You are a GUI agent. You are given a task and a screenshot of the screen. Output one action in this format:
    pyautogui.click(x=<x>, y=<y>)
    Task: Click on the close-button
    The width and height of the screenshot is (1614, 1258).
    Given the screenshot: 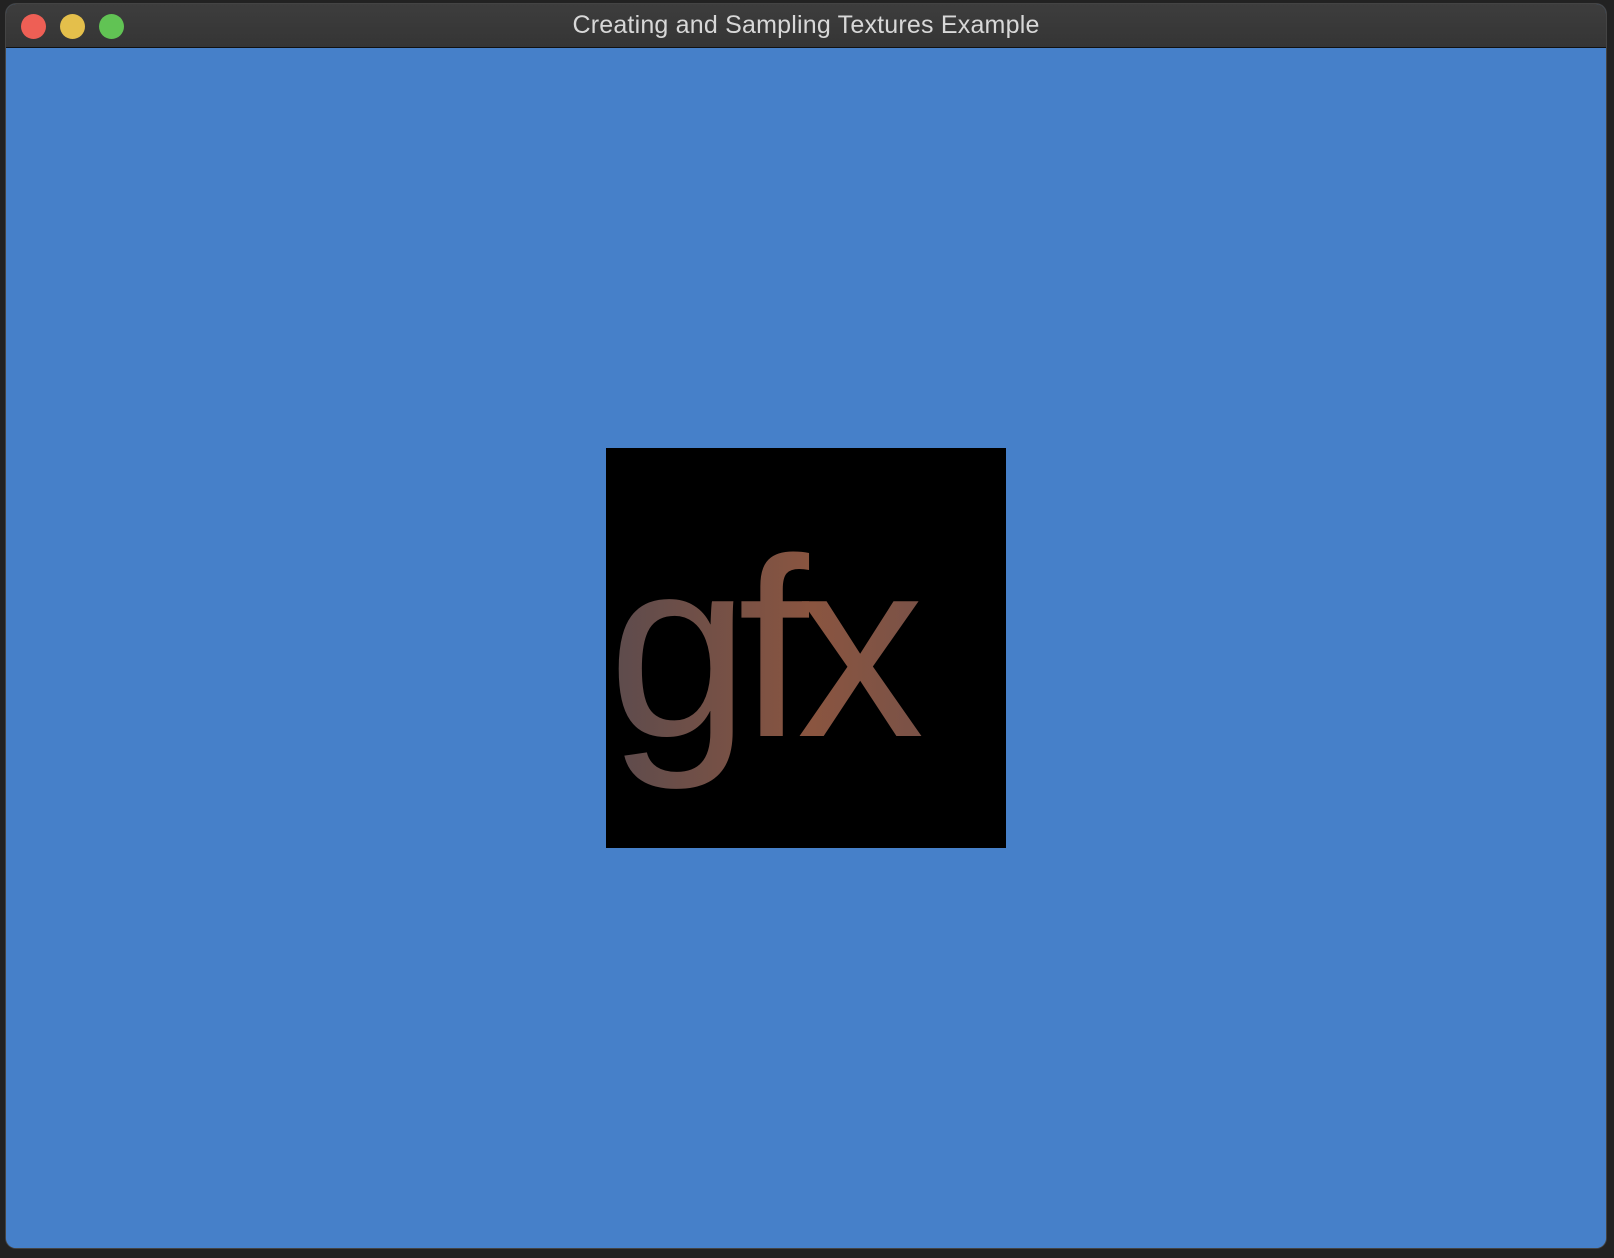 What is the action you would take?
    pyautogui.click(x=33, y=26)
    